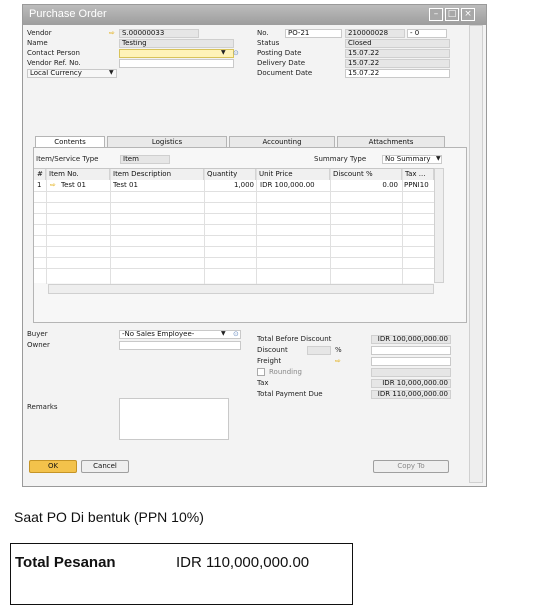  What do you see at coordinates (290, 394) in the screenshot?
I see `total-payment-due-label: Total Payment Due` at bounding box center [290, 394].